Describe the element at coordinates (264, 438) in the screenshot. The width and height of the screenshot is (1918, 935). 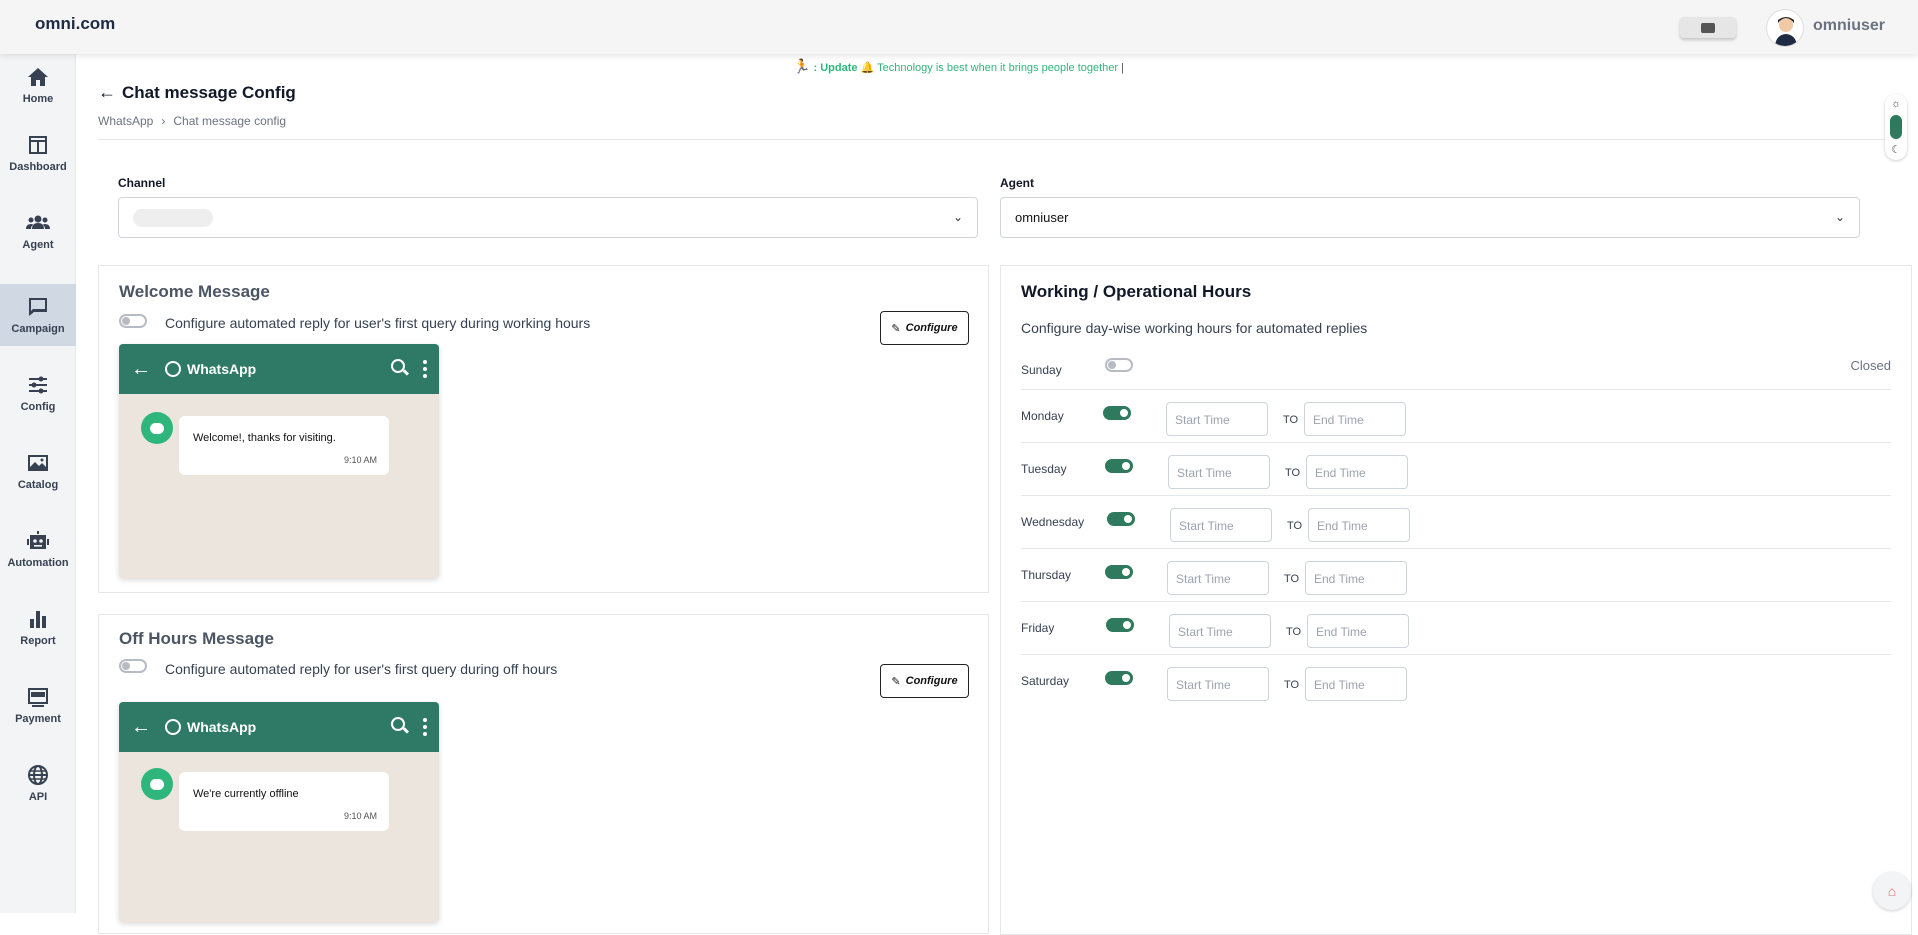
I see `message-text: Welcome!, thanks for visiting.` at that location.